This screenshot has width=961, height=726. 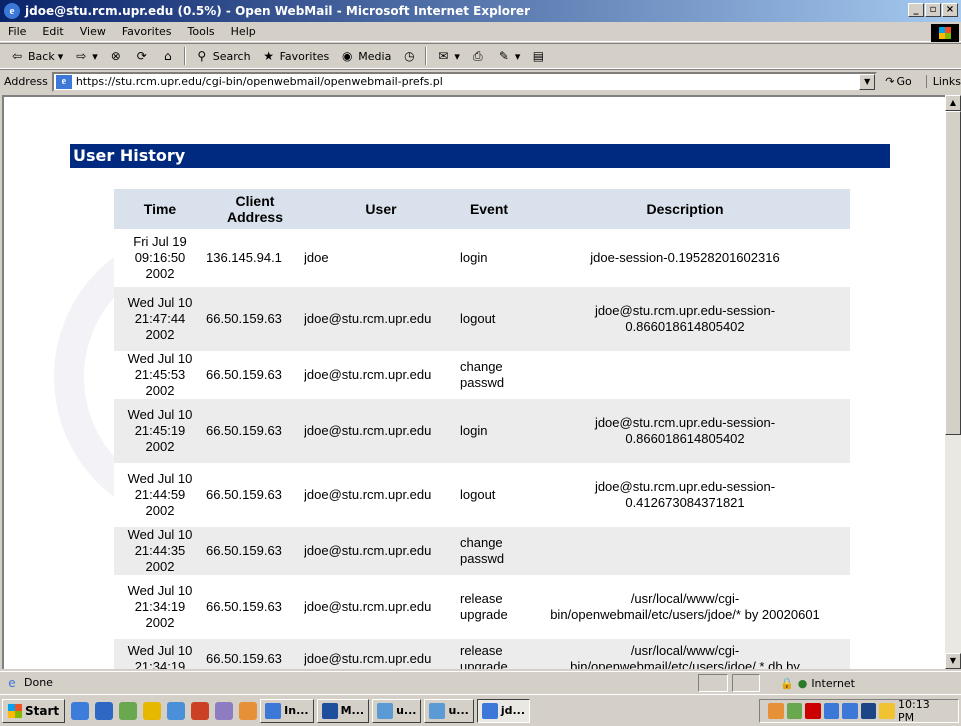 What do you see at coordinates (201, 31) in the screenshot?
I see `menu-tools: Tools` at bounding box center [201, 31].